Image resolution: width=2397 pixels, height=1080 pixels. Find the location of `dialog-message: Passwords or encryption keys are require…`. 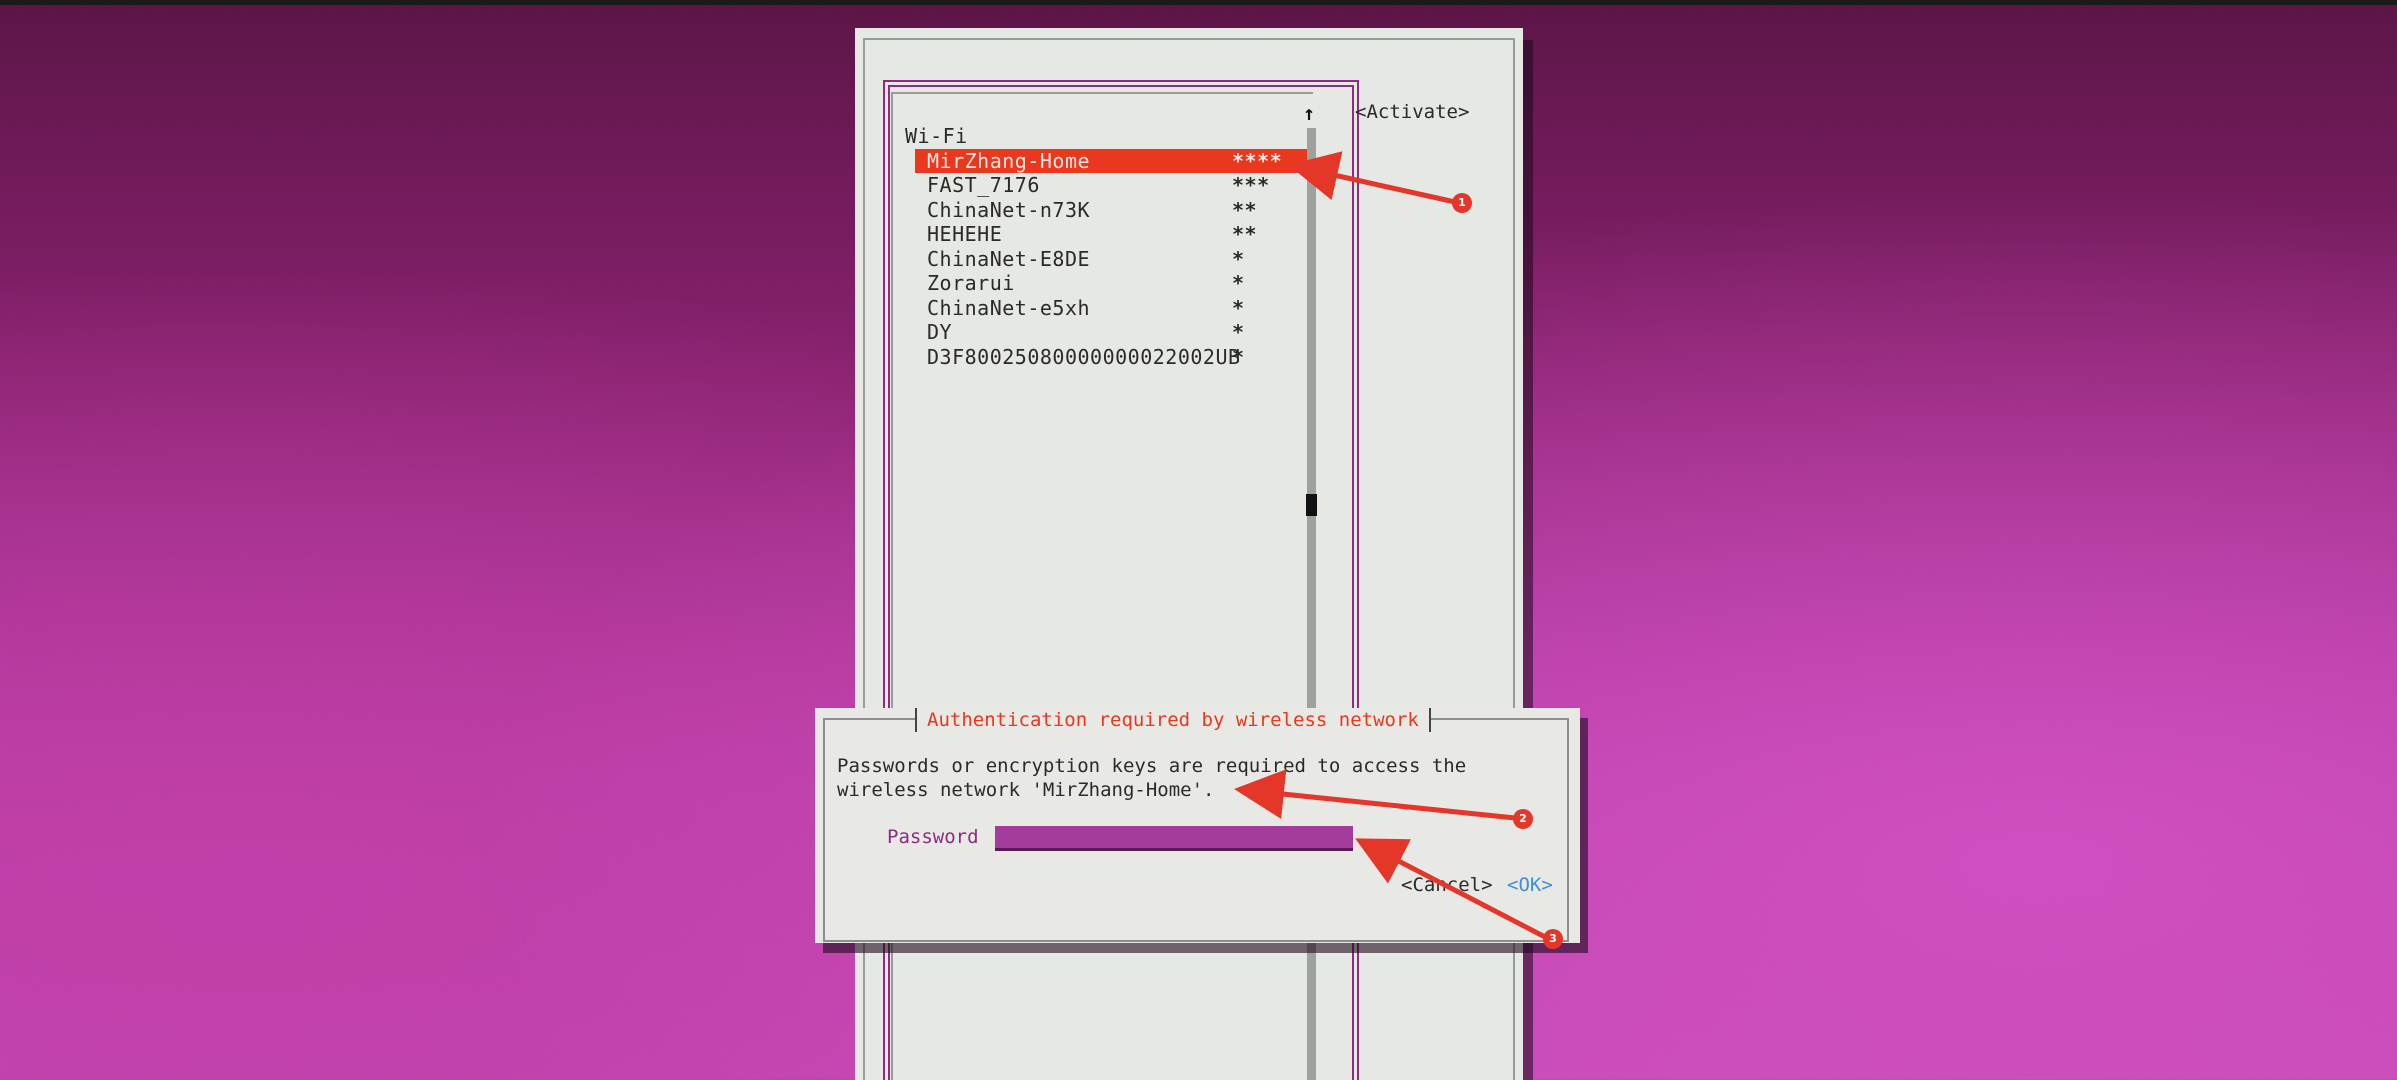

dialog-message: Passwords or encryption keys are require… is located at coordinates (1187, 778).